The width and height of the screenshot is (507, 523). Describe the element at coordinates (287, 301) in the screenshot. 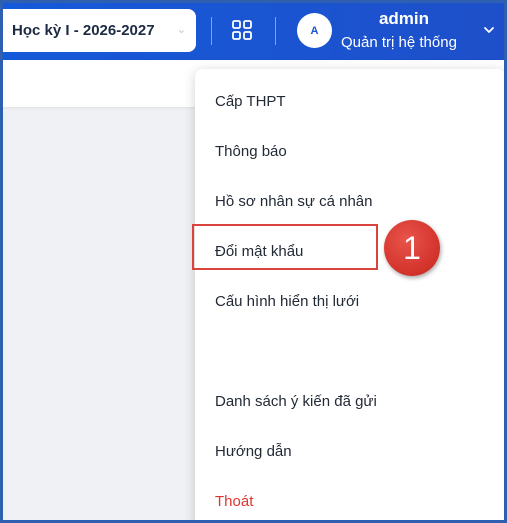

I see `menu-item-grid-display-settings: Cấu hình hiển thị lưới` at that location.